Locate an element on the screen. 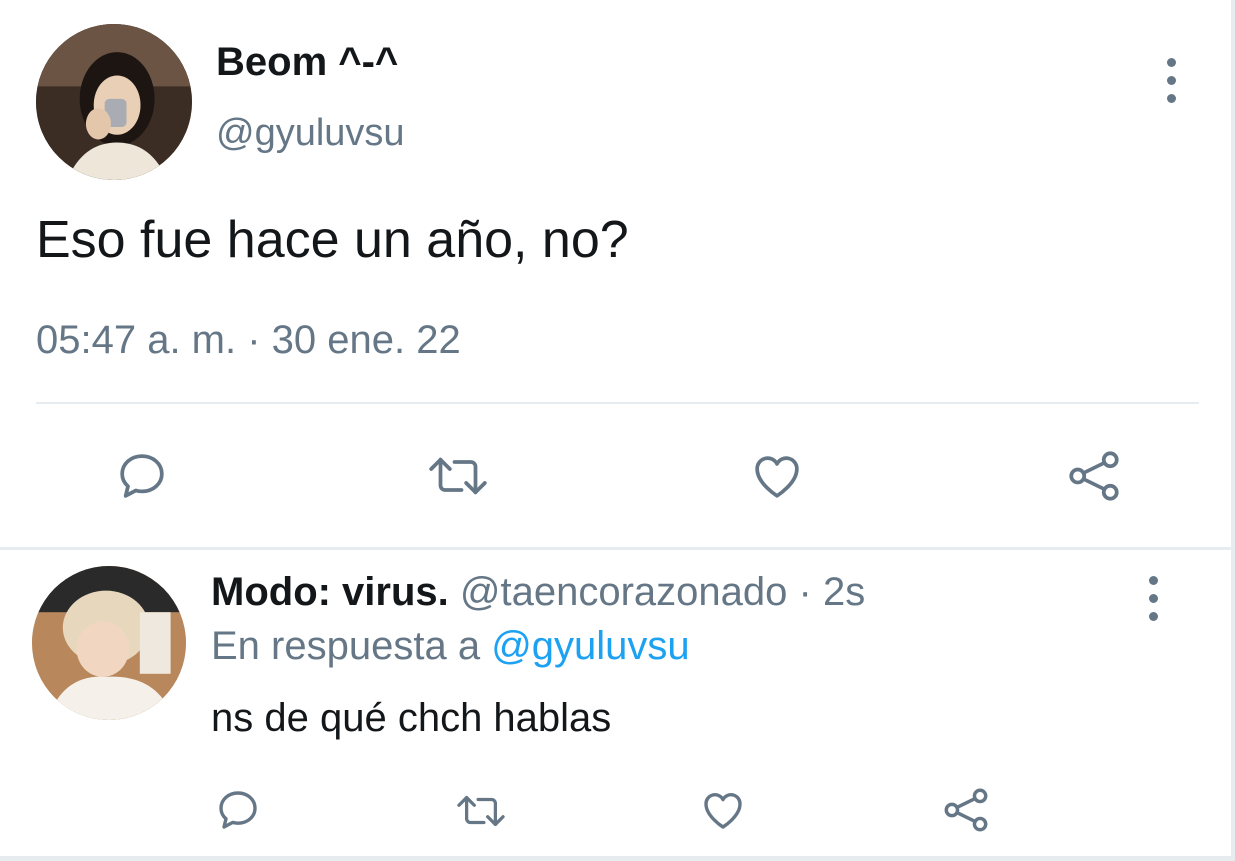 This screenshot has width=1235, height=861. reply-author-avatar is located at coordinates (109, 643).